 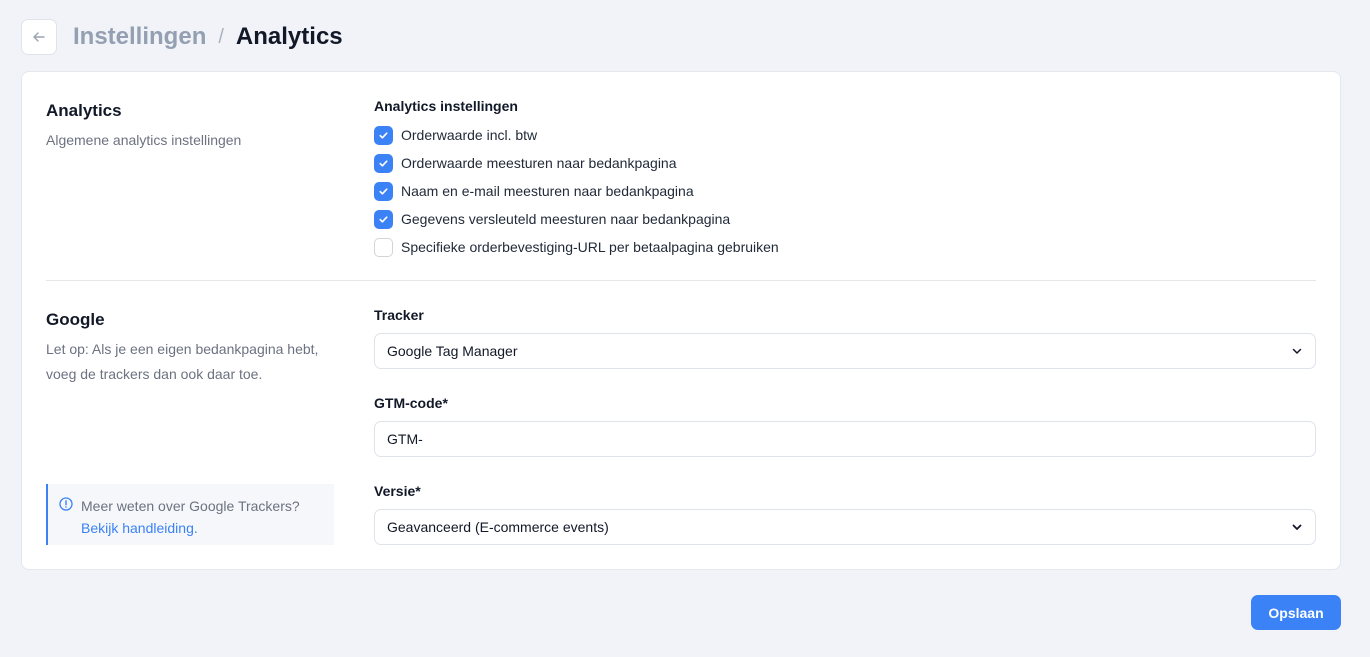 What do you see at coordinates (144, 140) in the screenshot?
I see `analytics-section-description: Algemene analytics instellingen` at bounding box center [144, 140].